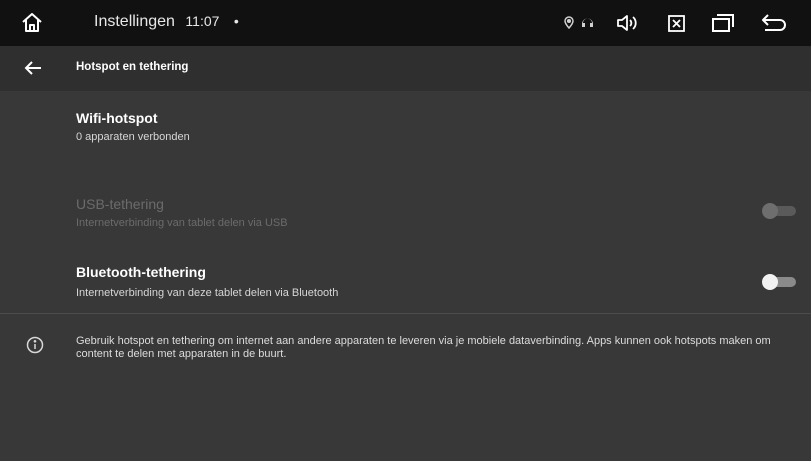 Image resolution: width=811 pixels, height=461 pixels. I want to click on setting-title: USB-tethering, so click(120, 204).